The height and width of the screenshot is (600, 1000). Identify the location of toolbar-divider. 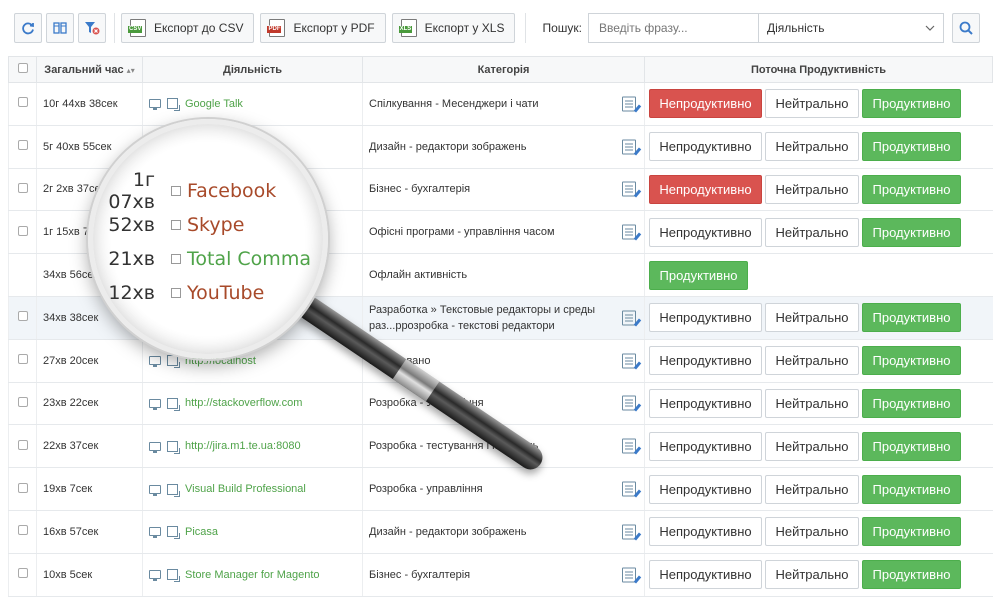
(114, 28).